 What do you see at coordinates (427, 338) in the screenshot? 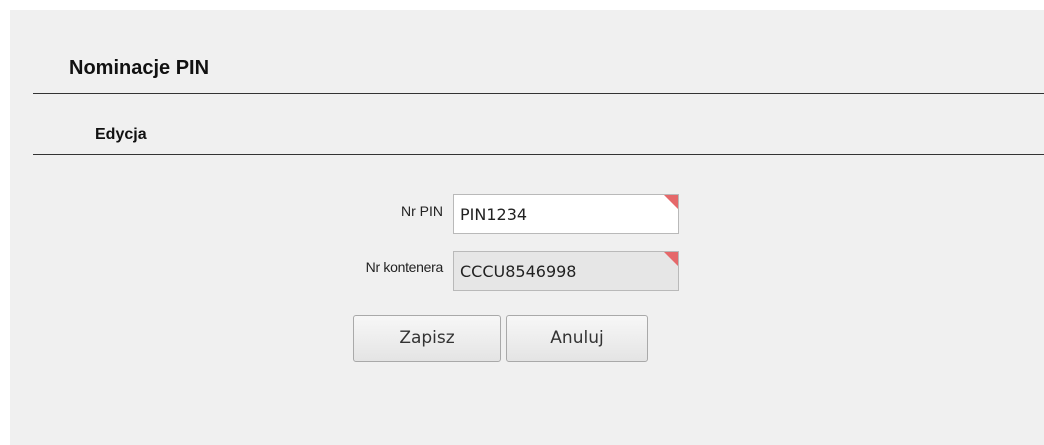
I see `save-button: Zapisz` at bounding box center [427, 338].